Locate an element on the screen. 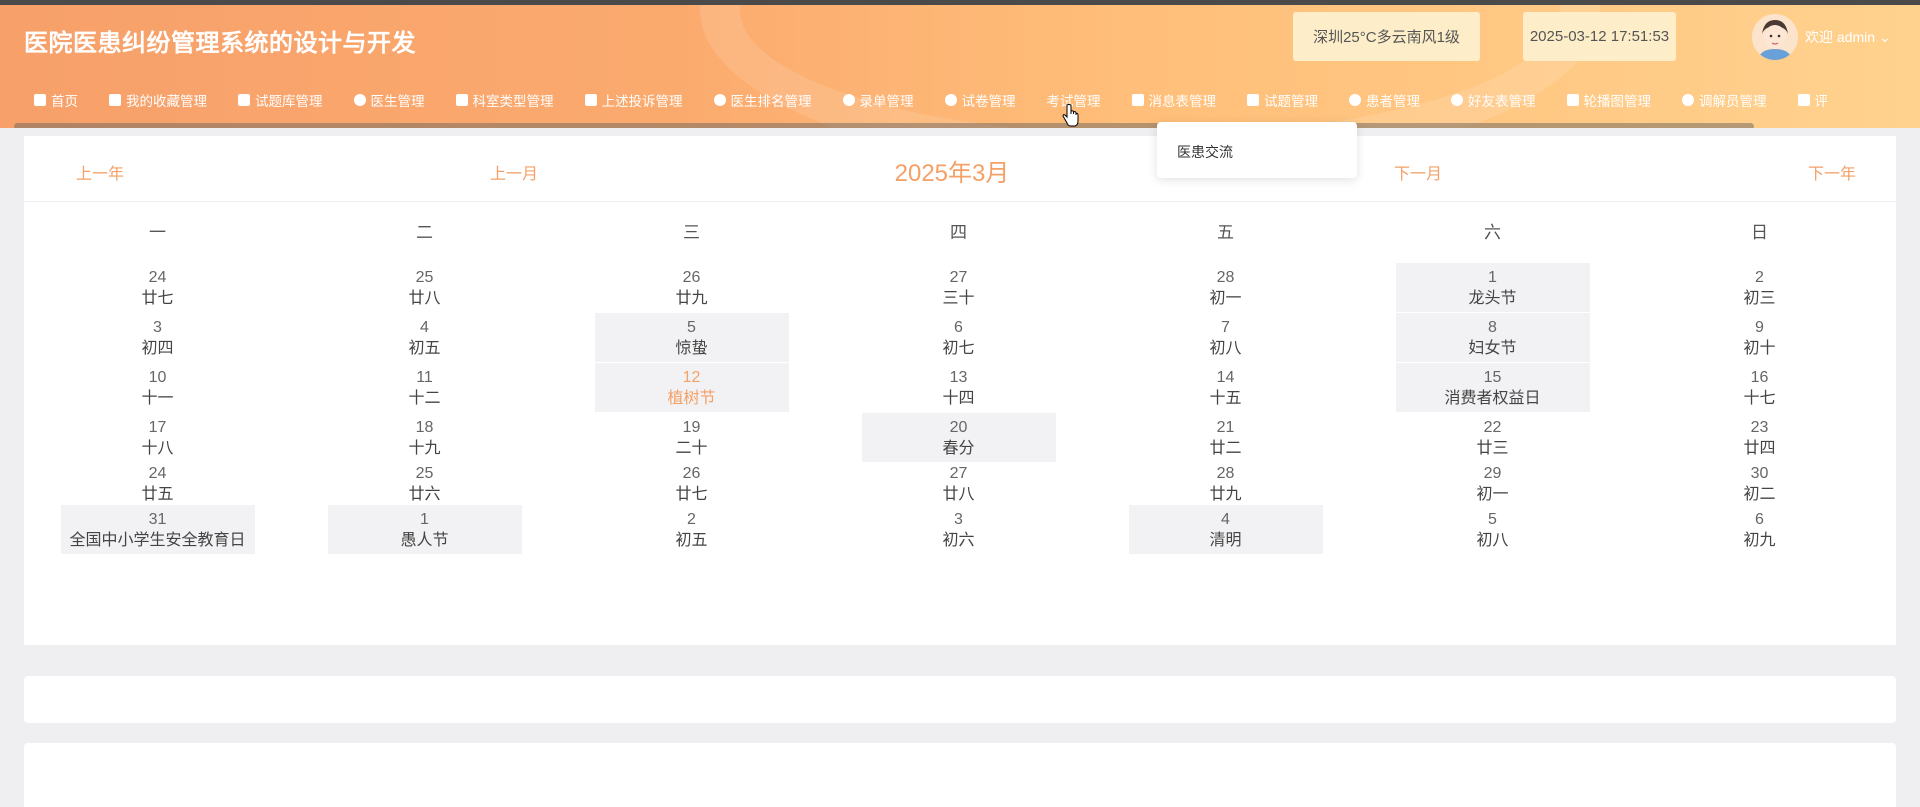 The height and width of the screenshot is (807, 1920). calendar-day: 26 廿七 is located at coordinates (692, 483).